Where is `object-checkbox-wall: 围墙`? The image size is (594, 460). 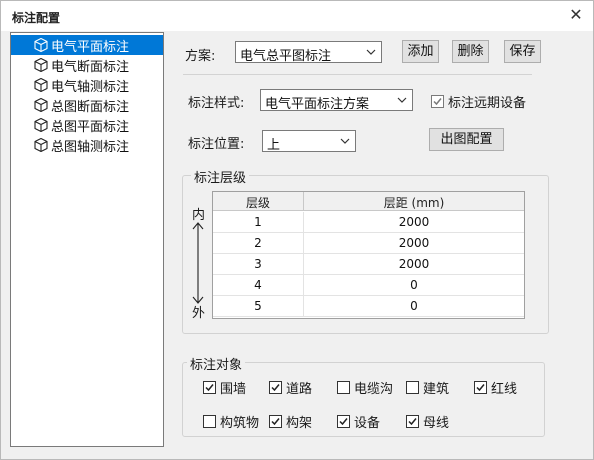
object-checkbox-wall: 围墙 is located at coordinates (224, 387).